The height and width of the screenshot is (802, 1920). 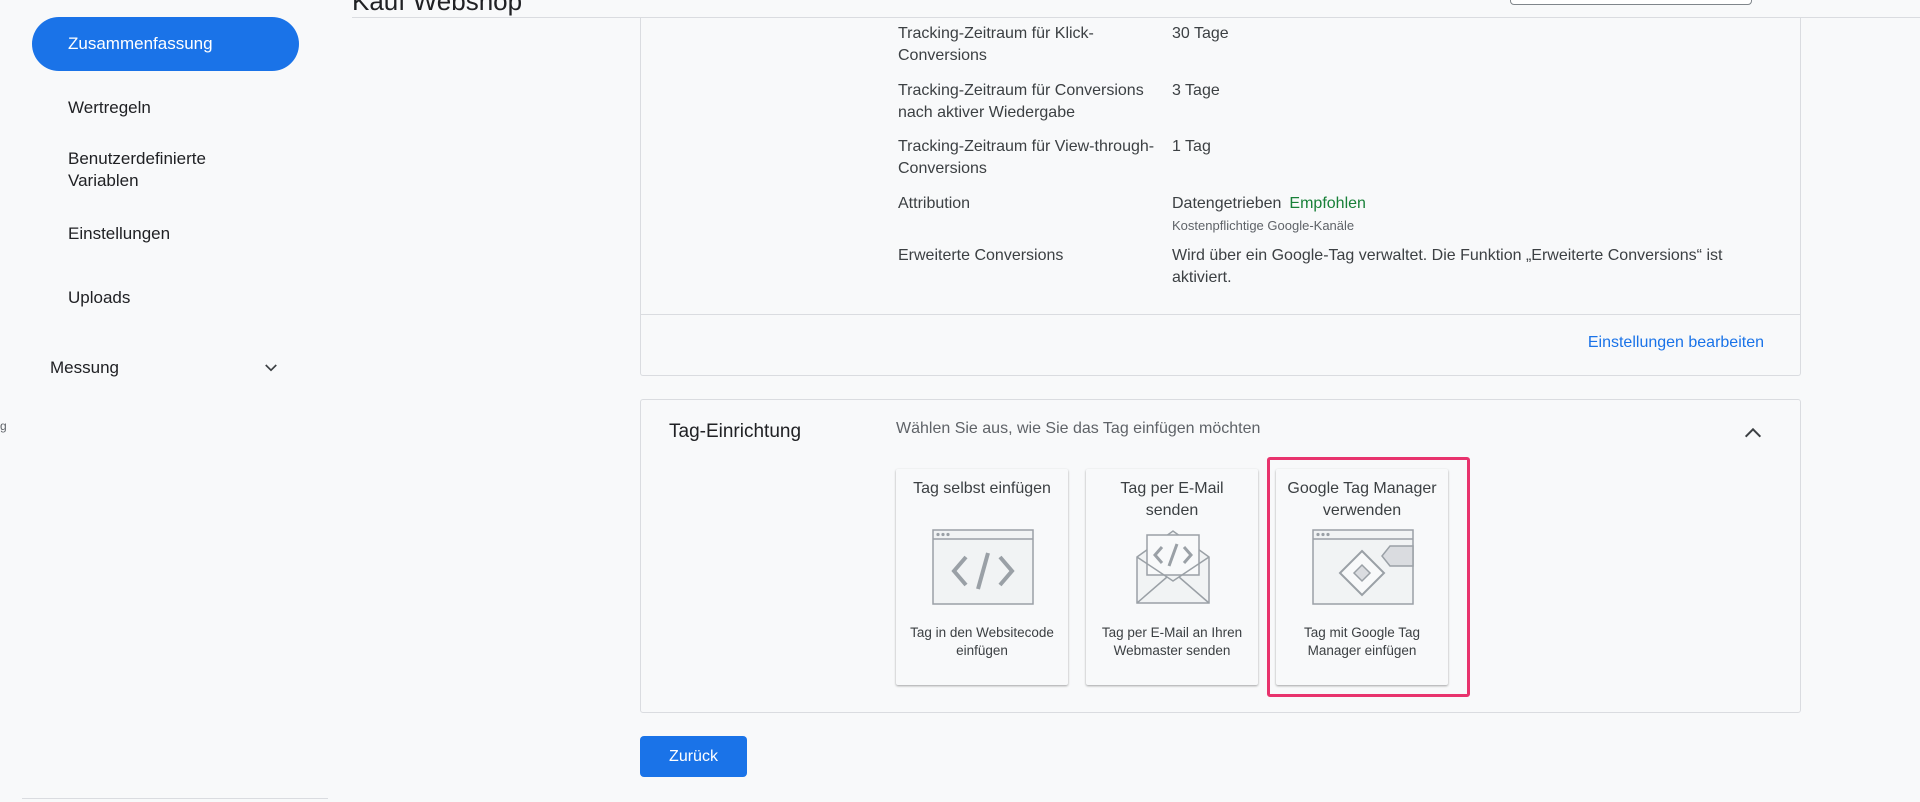 I want to click on attribution-note: Kostenpflichtige Google-Kanäle, so click(x=1263, y=225).